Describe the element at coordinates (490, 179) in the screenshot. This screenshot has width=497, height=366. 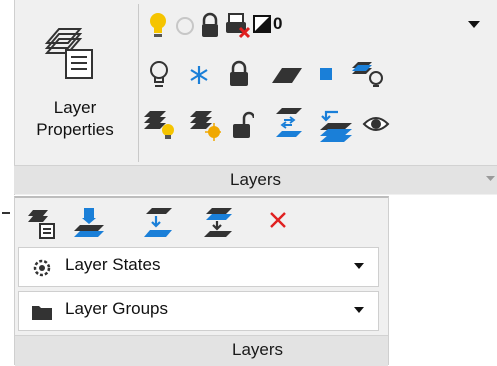
I see `panel-expand-arrow-icon` at that location.